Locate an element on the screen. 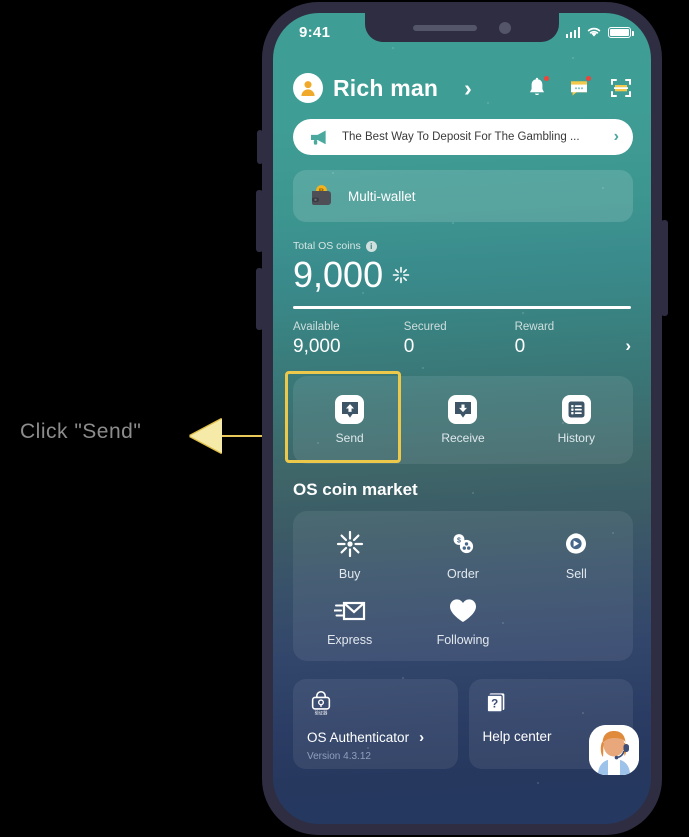 Image resolution: width=689 pixels, height=837 pixels. megaphone-icon is located at coordinates (318, 137).